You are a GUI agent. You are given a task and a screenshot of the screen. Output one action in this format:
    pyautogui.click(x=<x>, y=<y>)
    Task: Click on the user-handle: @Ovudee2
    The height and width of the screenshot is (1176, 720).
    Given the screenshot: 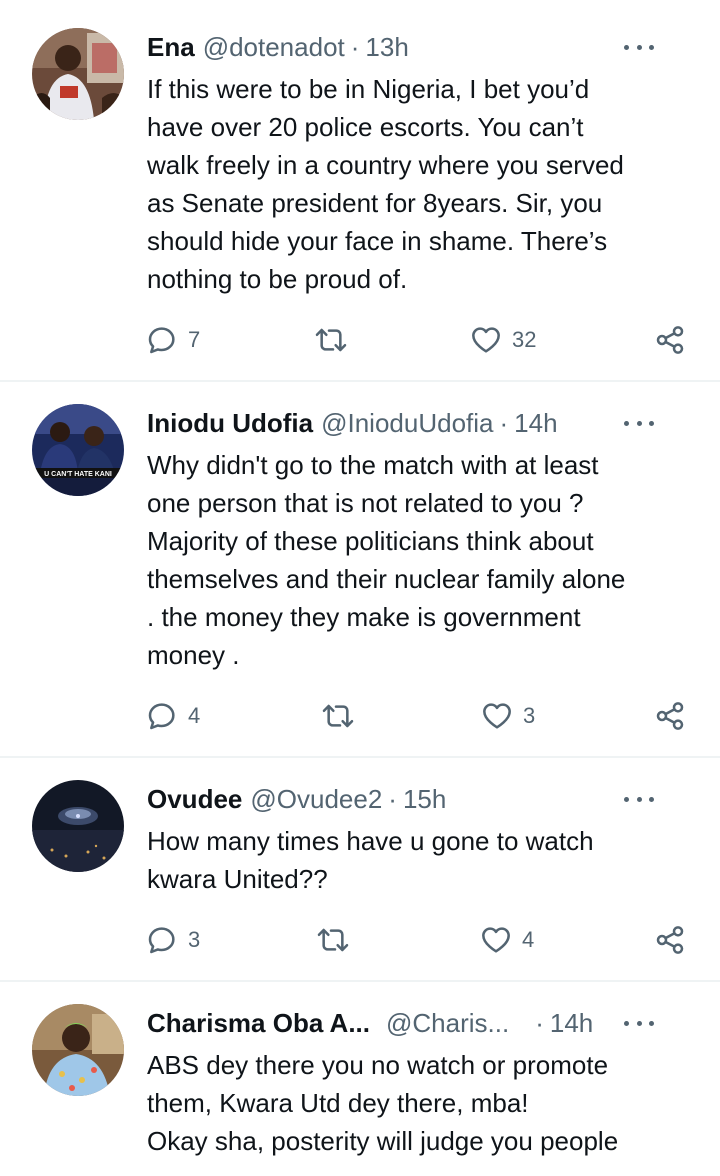 What is the action you would take?
    pyautogui.click(x=316, y=799)
    